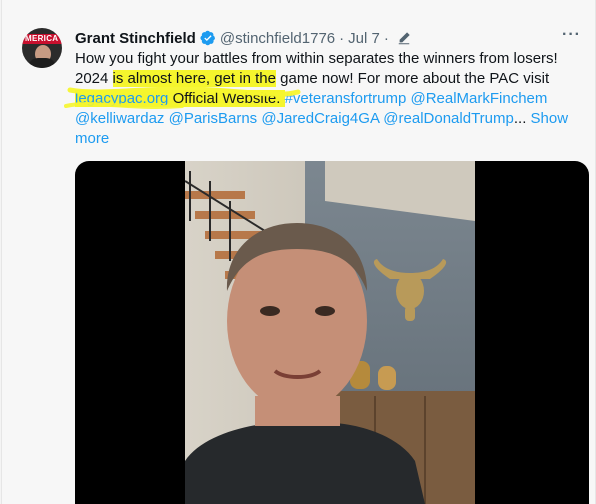 The image size is (596, 504). Describe the element at coordinates (42, 48) in the screenshot. I see `avatar: MERICA` at that location.